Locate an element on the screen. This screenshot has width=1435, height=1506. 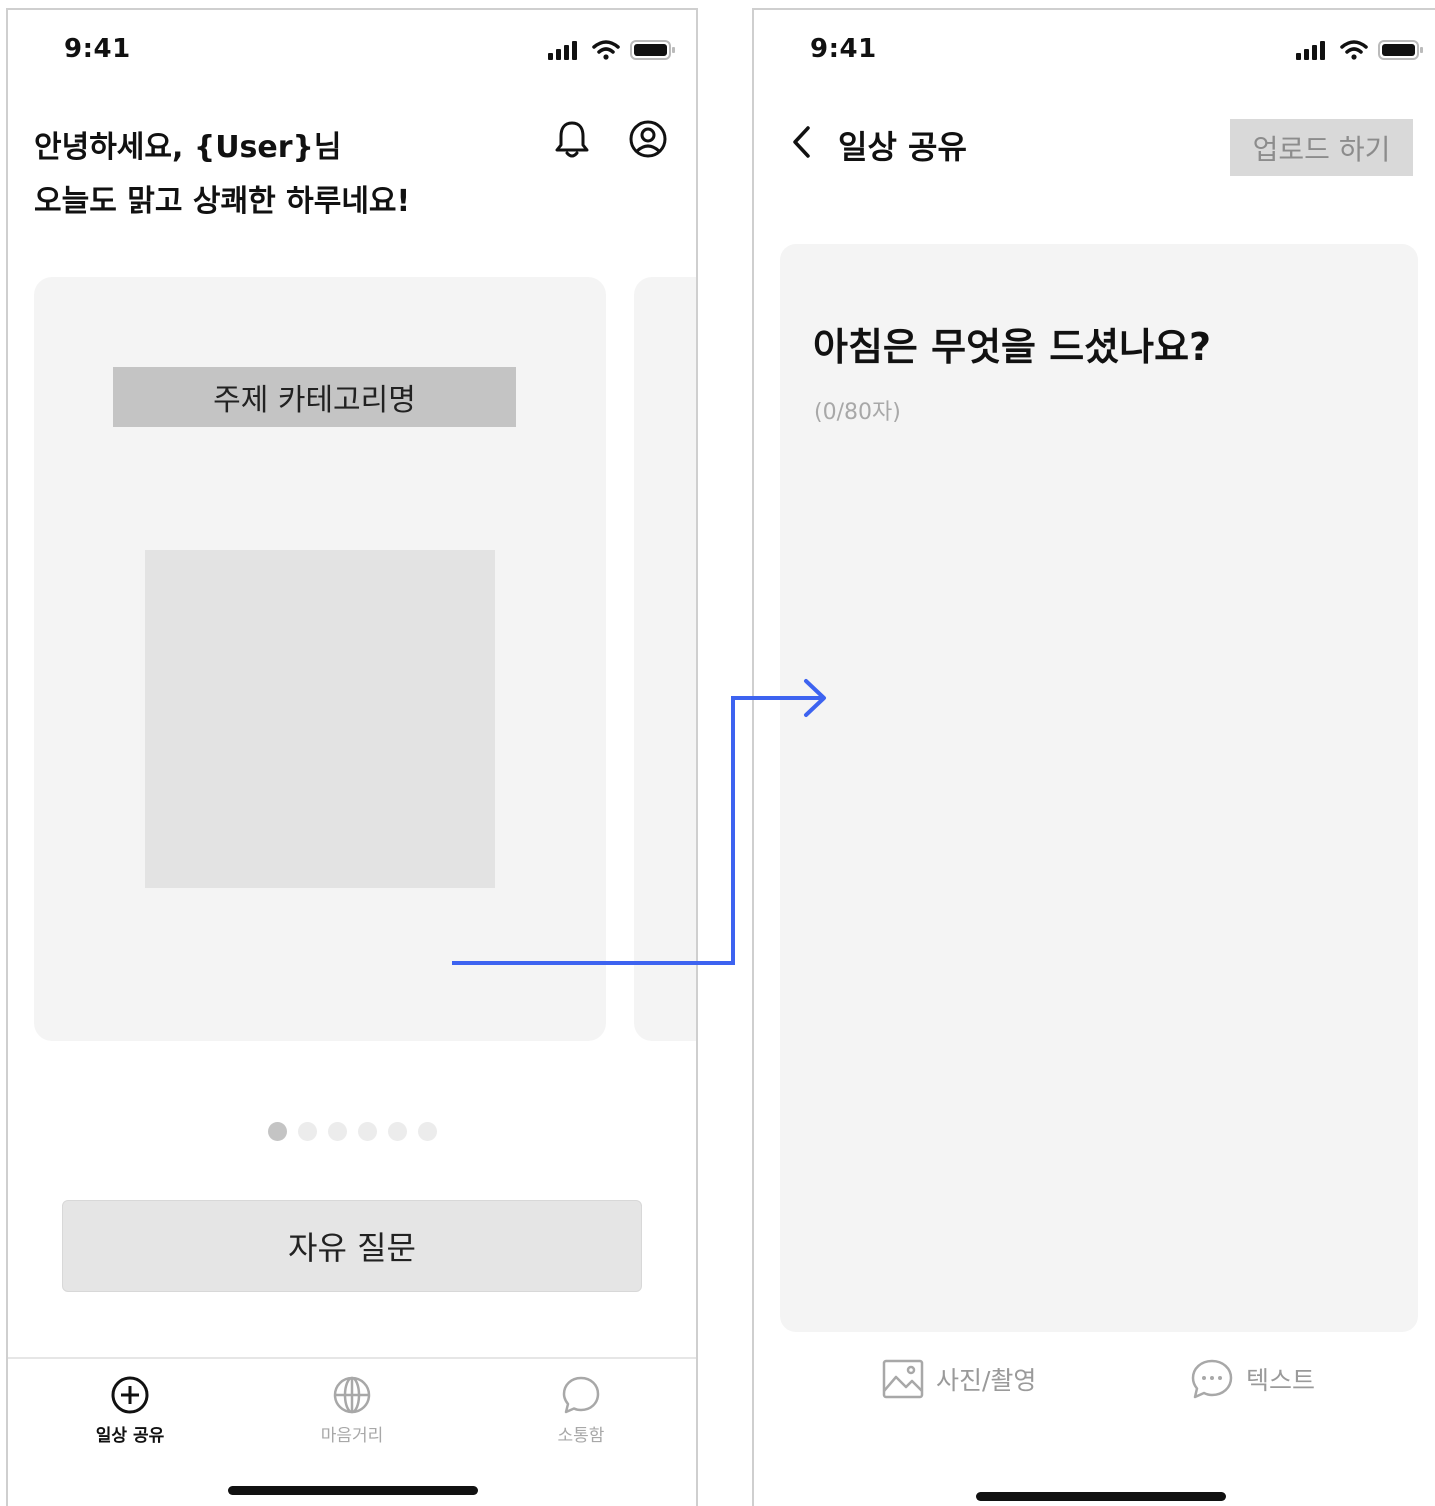
greeting-line1: 안녕하세요, {User}님 is located at coordinates (188, 147).